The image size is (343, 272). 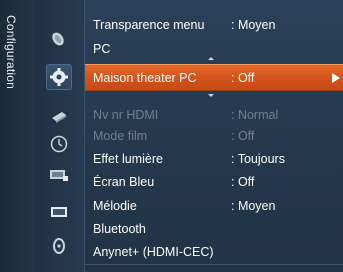 What do you see at coordinates (59, 175) in the screenshot?
I see `input-source-icon` at bounding box center [59, 175].